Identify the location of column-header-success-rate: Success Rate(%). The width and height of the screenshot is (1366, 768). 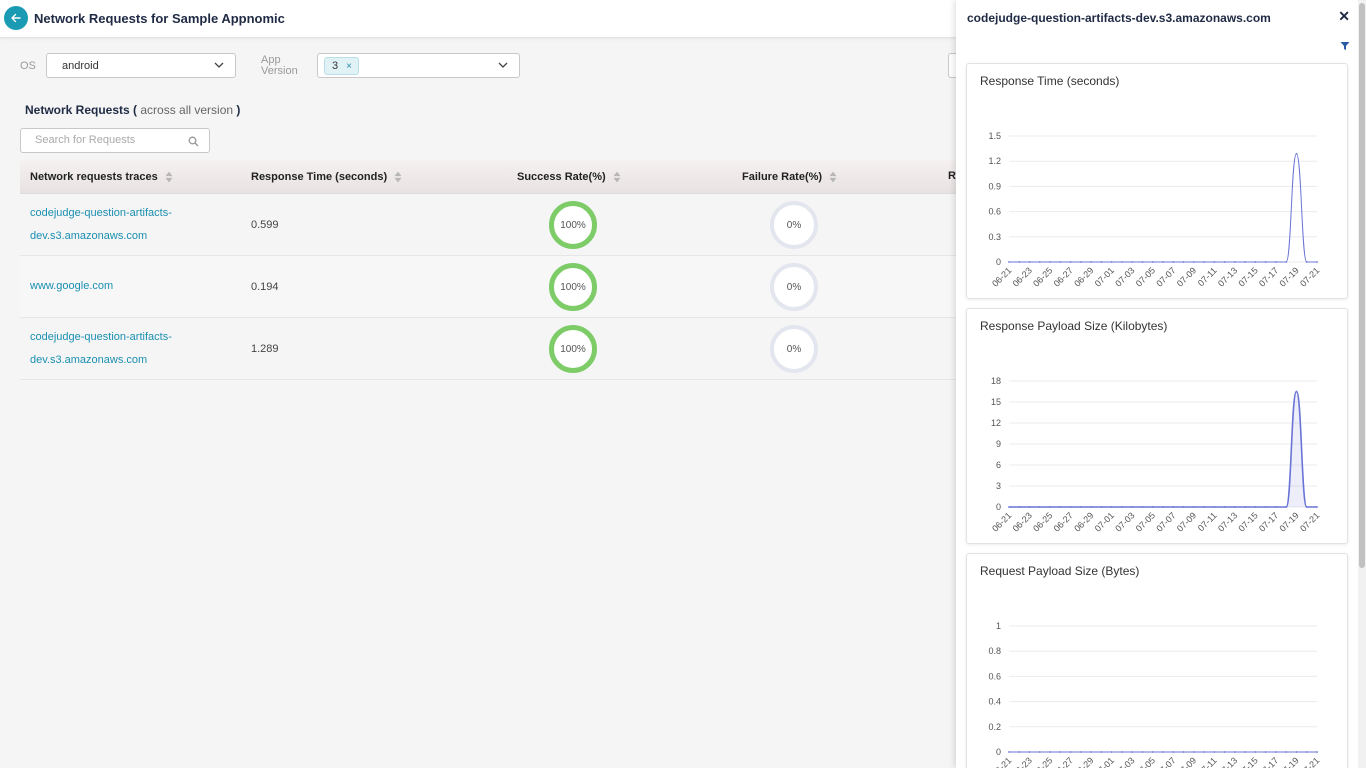
(569, 177).